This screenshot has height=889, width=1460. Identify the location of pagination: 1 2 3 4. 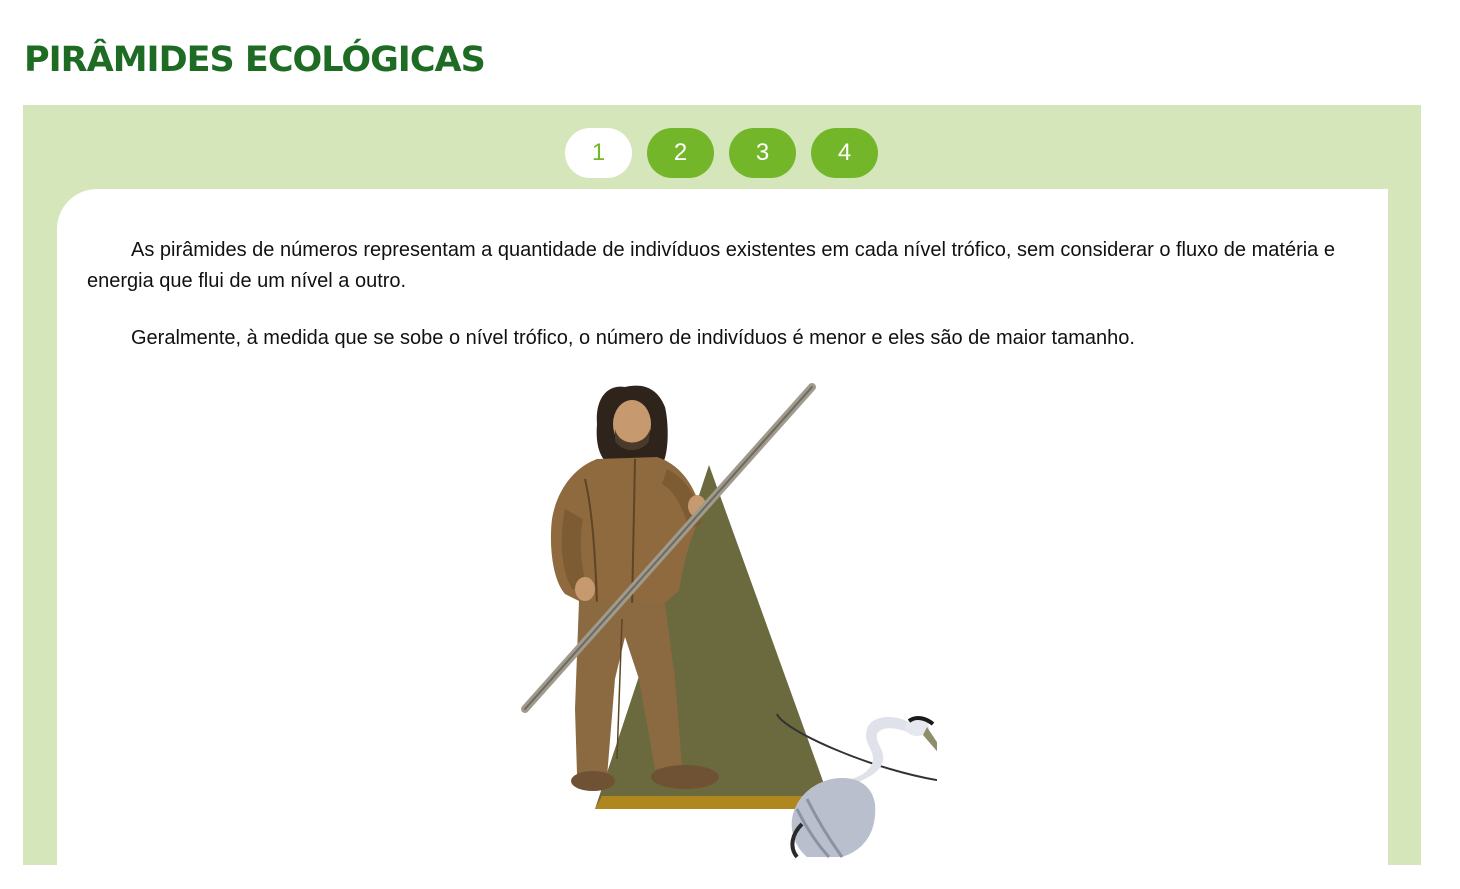
(721, 153).